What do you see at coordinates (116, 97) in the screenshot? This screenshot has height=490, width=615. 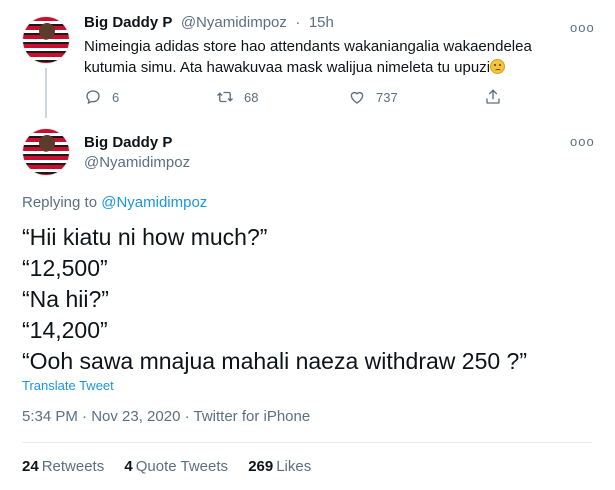 I see `reply-count: 6` at bounding box center [116, 97].